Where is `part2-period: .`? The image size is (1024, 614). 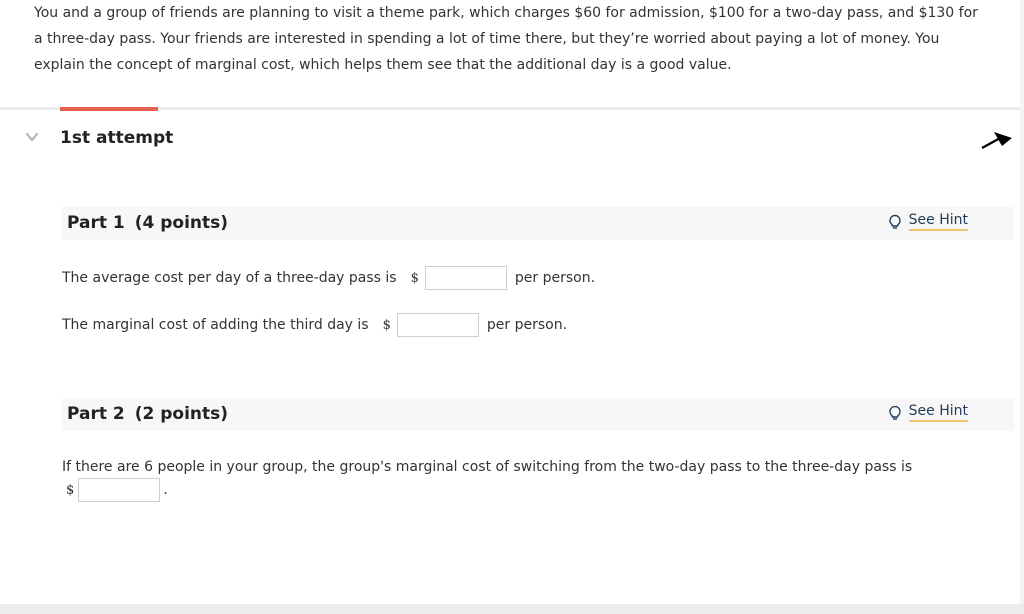
part2-period: . is located at coordinates (165, 490).